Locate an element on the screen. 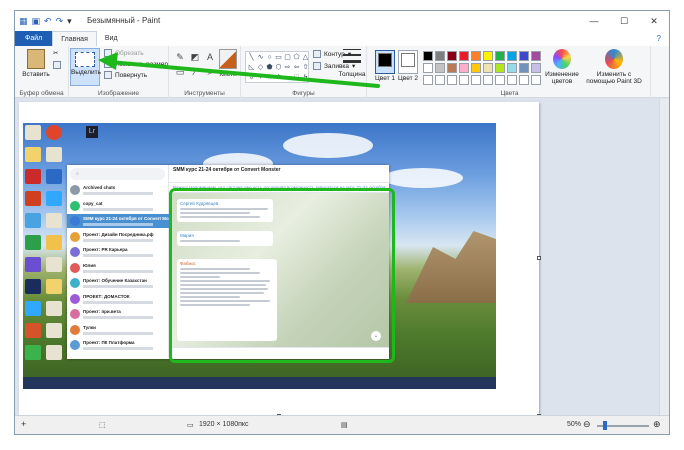 The width and height of the screenshot is (684, 450). help-icon: ? is located at coordinates (663, 38).